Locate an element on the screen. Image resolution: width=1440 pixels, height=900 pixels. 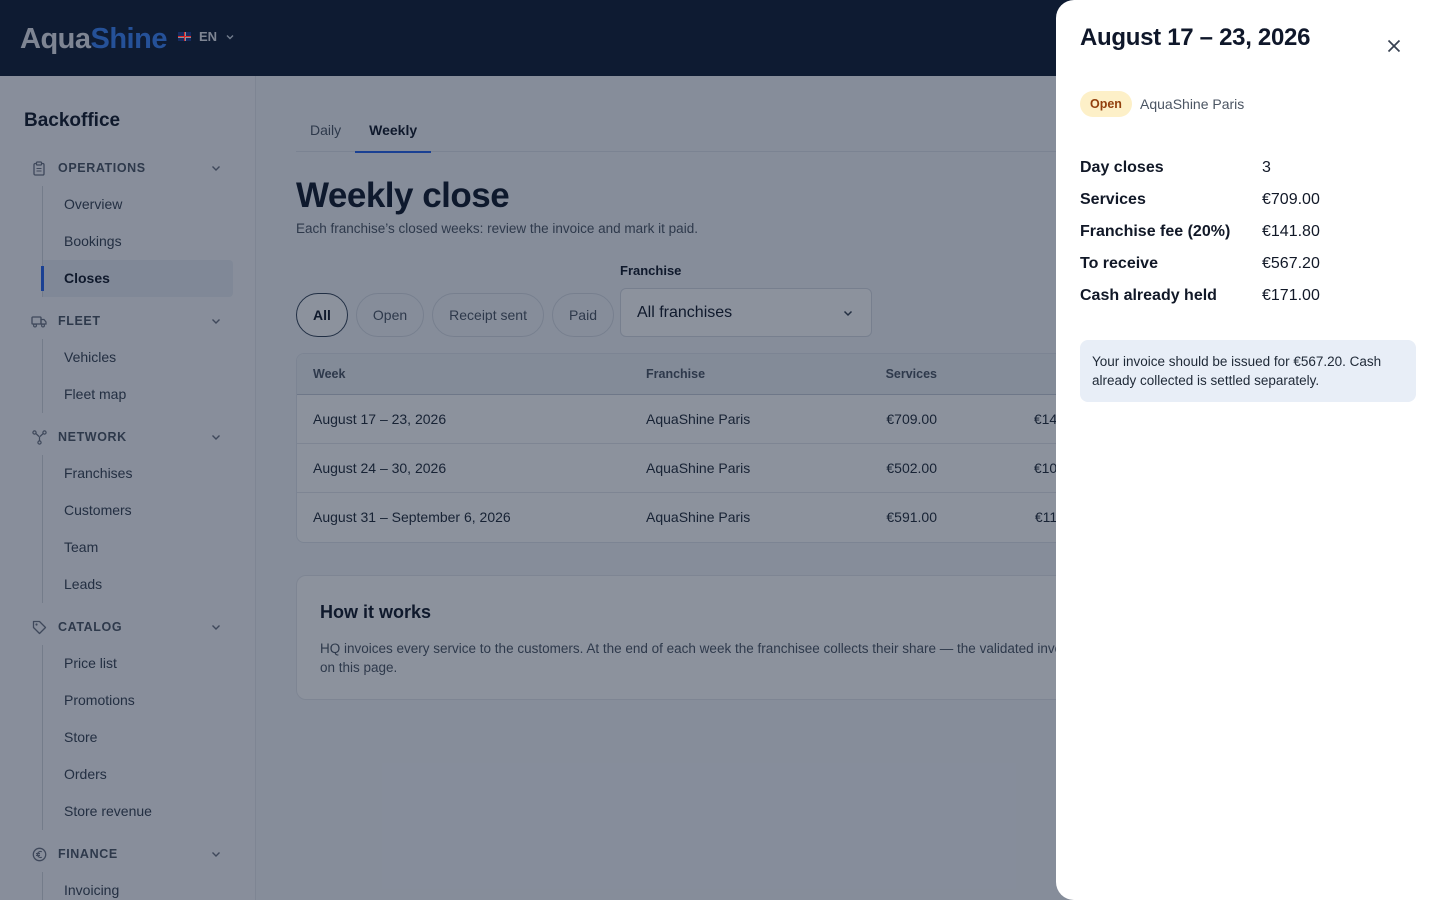
summary-label: Franchise fee (20%) is located at coordinates (1155, 231).